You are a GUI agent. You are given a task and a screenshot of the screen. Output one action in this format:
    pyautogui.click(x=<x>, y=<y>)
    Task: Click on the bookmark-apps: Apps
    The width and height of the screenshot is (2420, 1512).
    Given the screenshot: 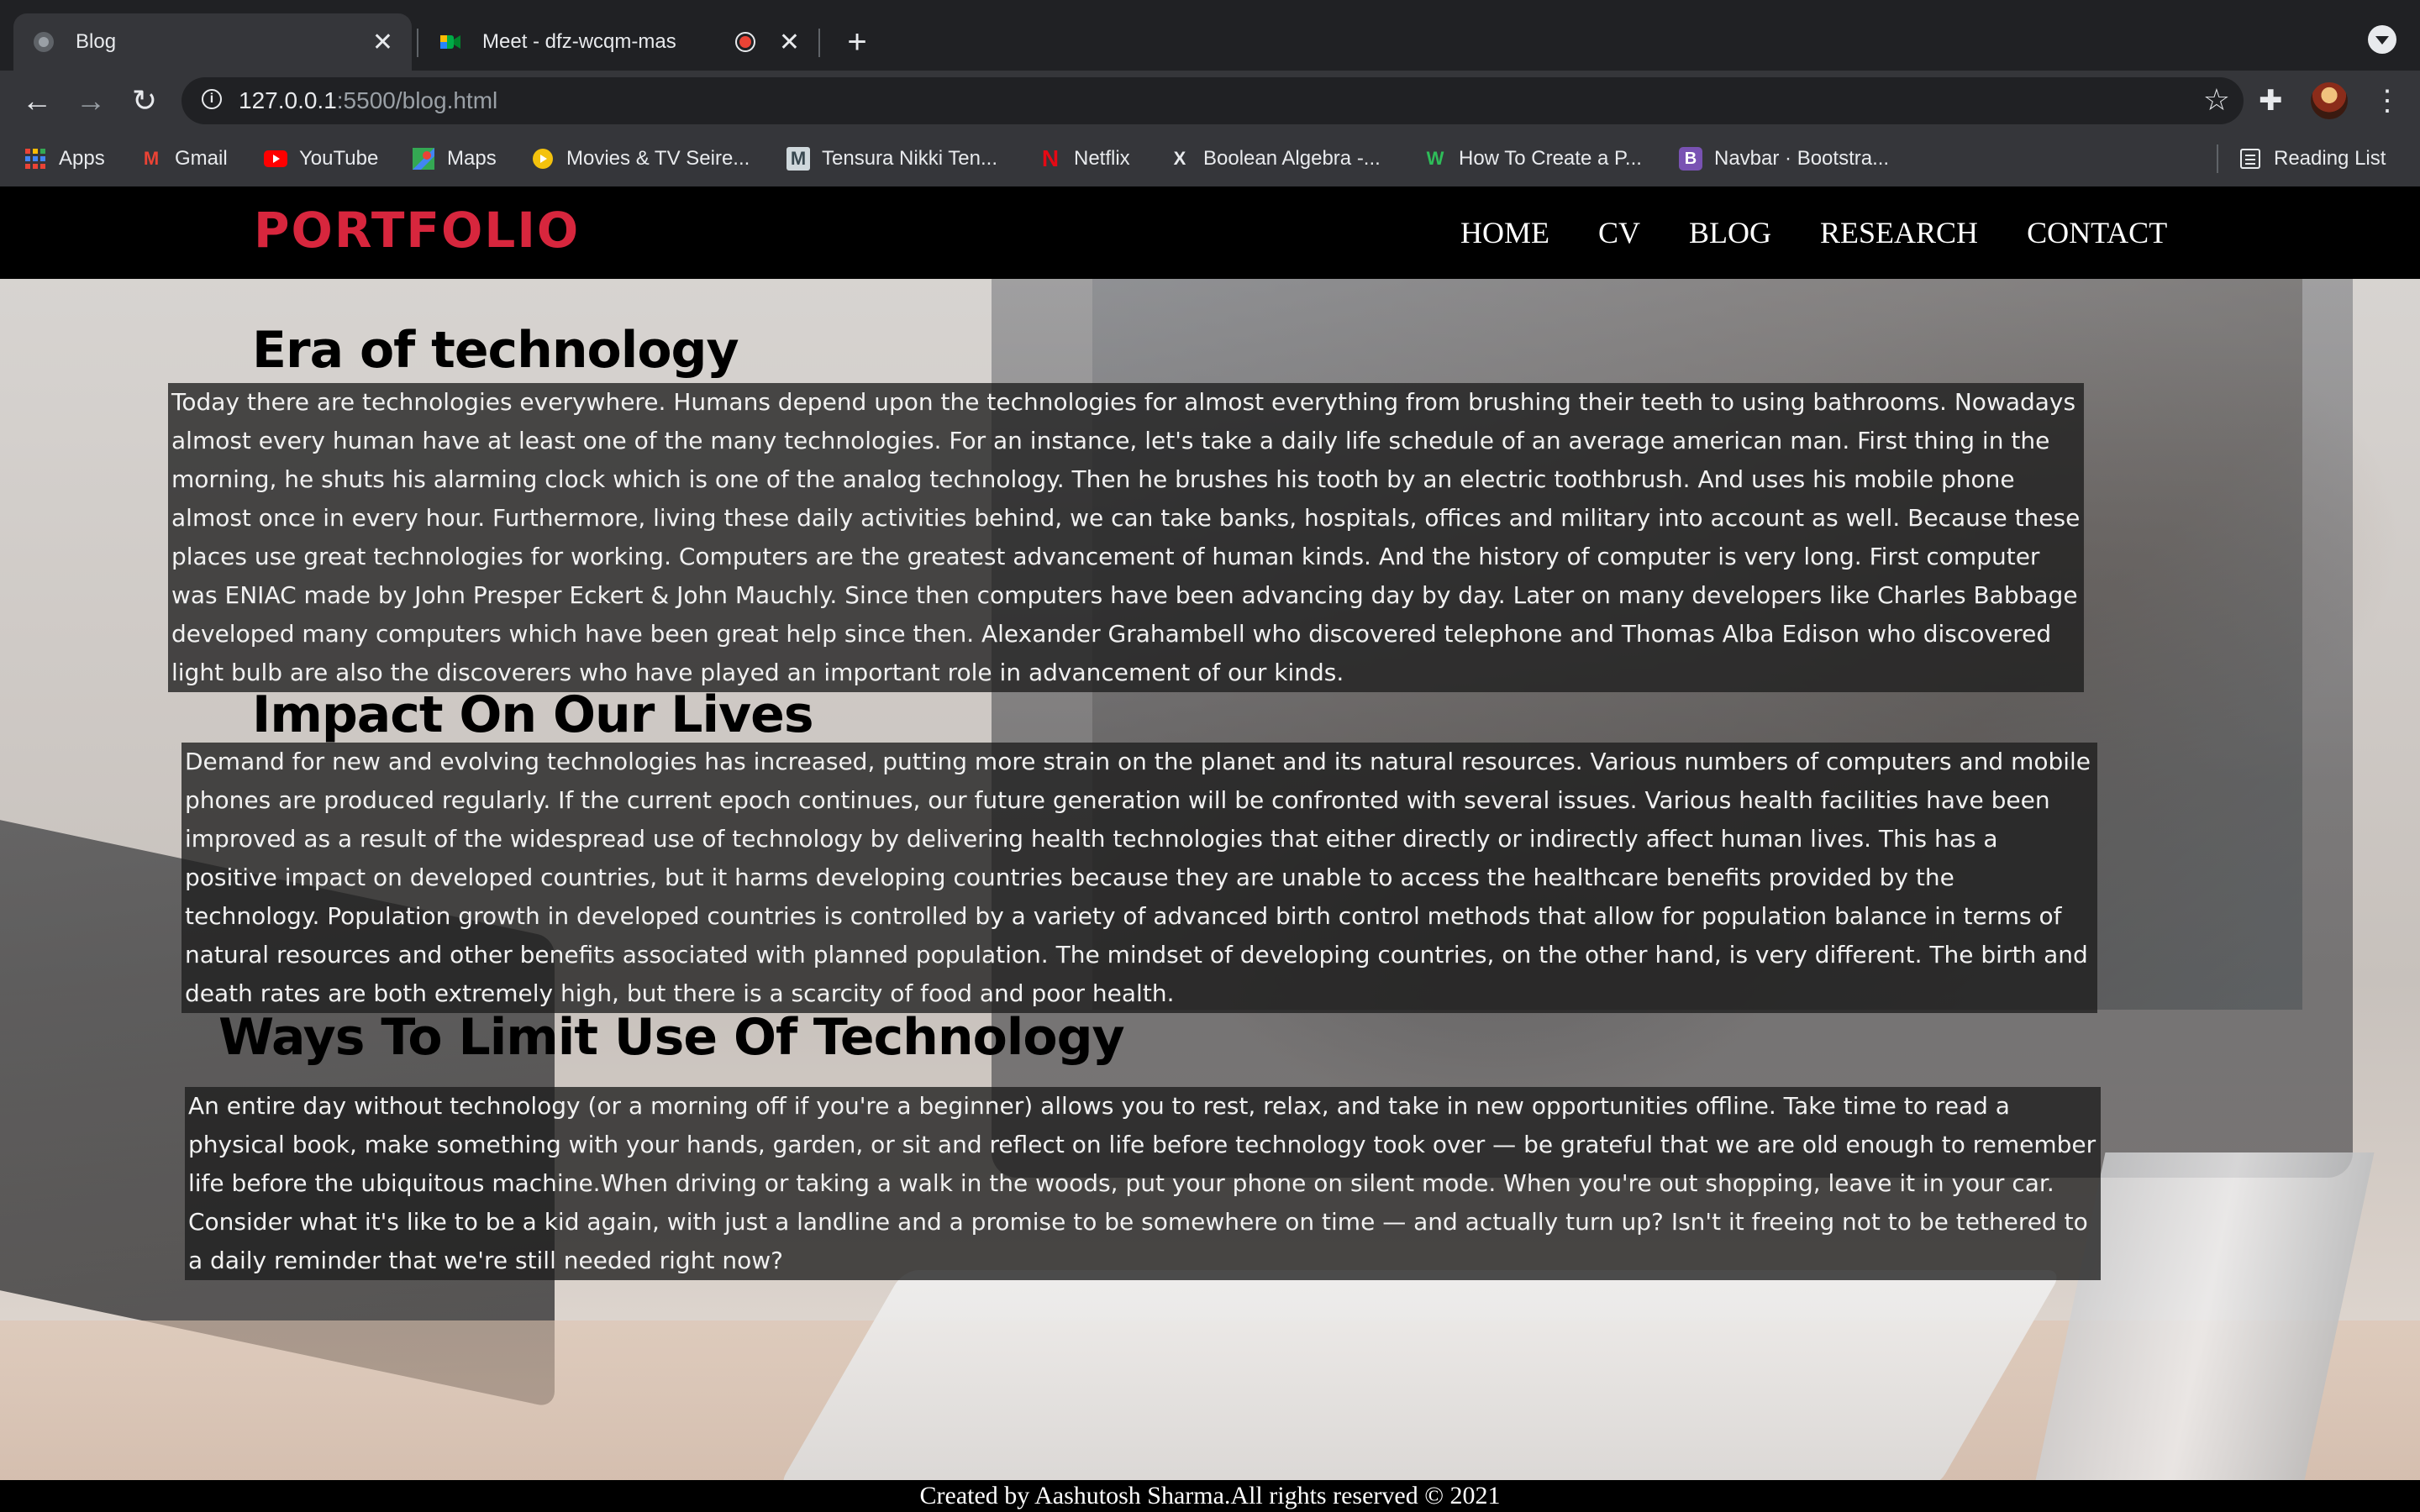 What is the action you would take?
    pyautogui.click(x=64, y=159)
    